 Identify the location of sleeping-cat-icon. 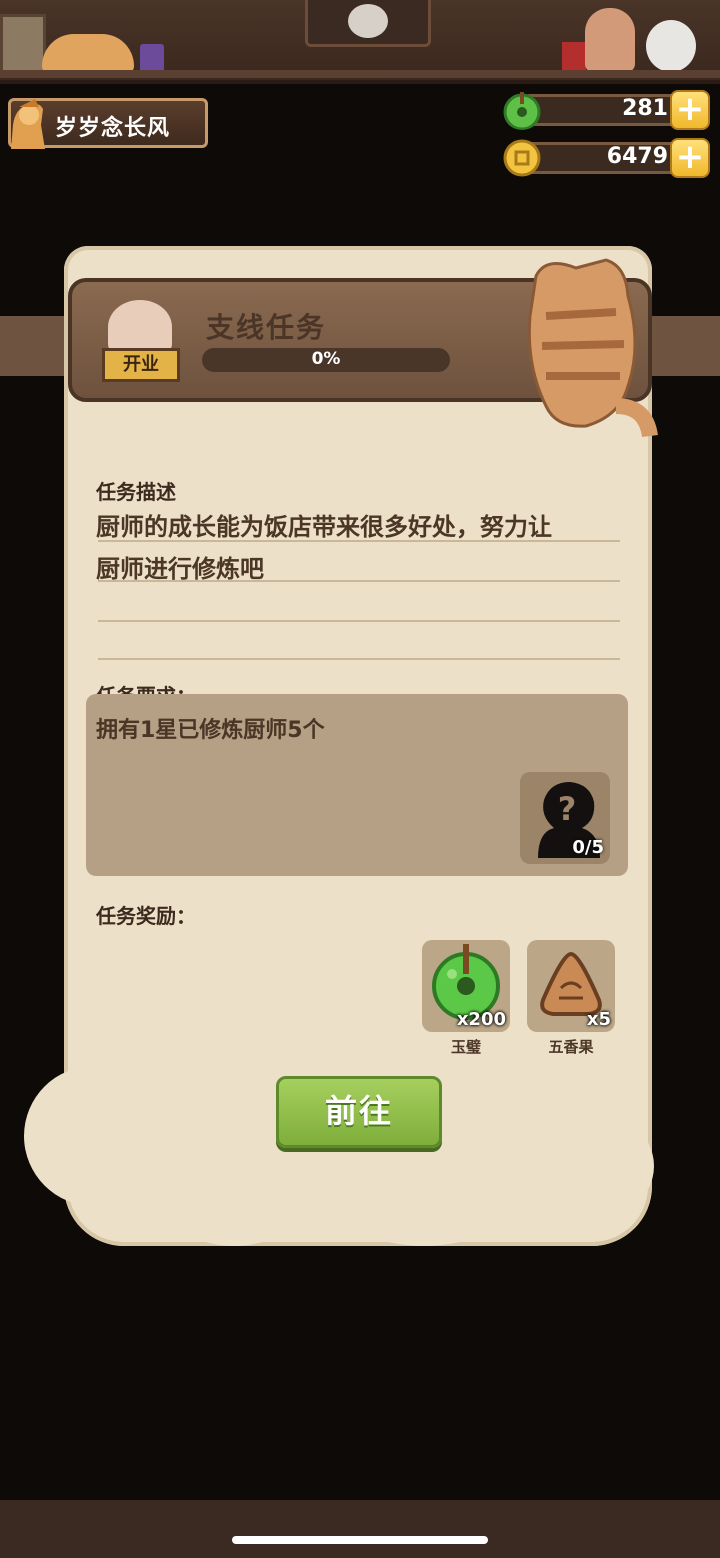
(88, 54).